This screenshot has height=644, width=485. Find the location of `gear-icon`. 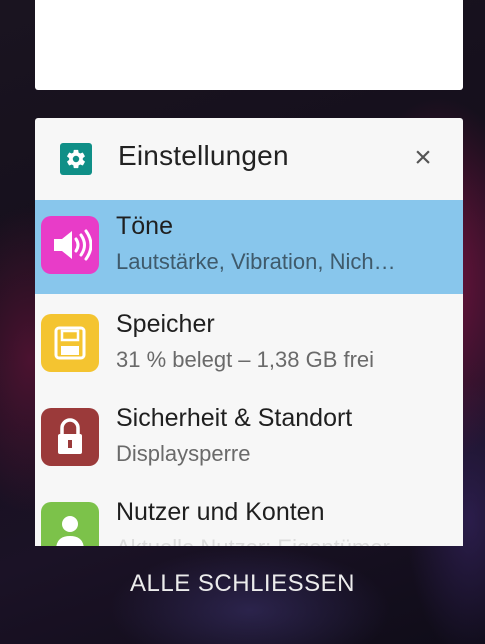

gear-icon is located at coordinates (76, 159).